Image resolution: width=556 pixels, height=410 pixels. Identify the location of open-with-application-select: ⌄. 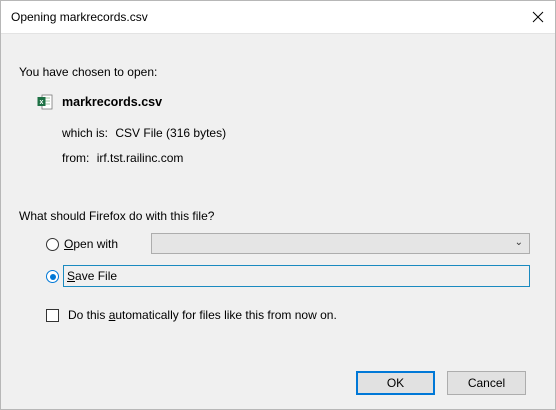
(340, 243).